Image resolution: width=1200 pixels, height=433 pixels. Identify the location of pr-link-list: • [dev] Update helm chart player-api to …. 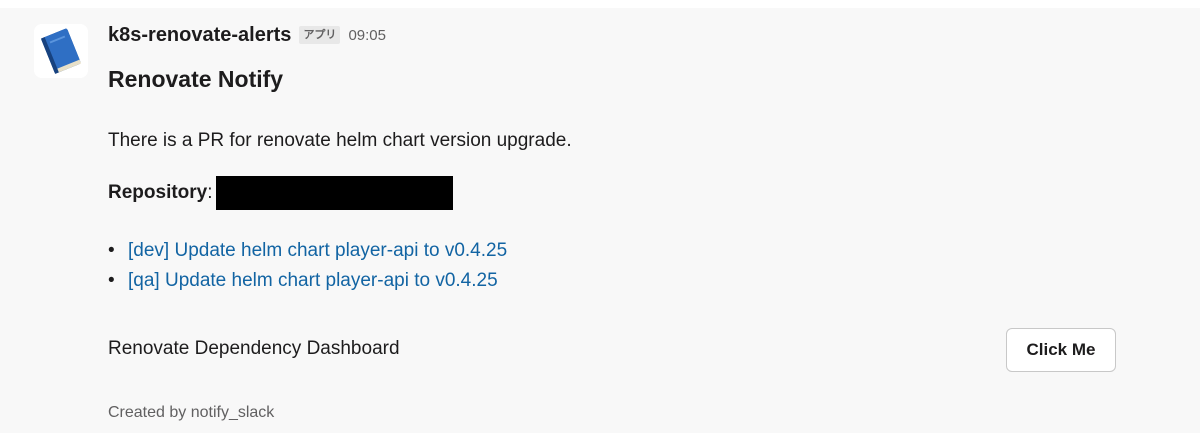
(307, 266).